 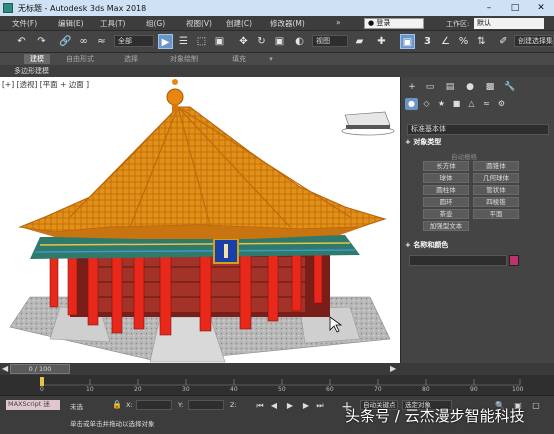 What do you see at coordinates (458, 260) in the screenshot?
I see `object-name-field` at bounding box center [458, 260].